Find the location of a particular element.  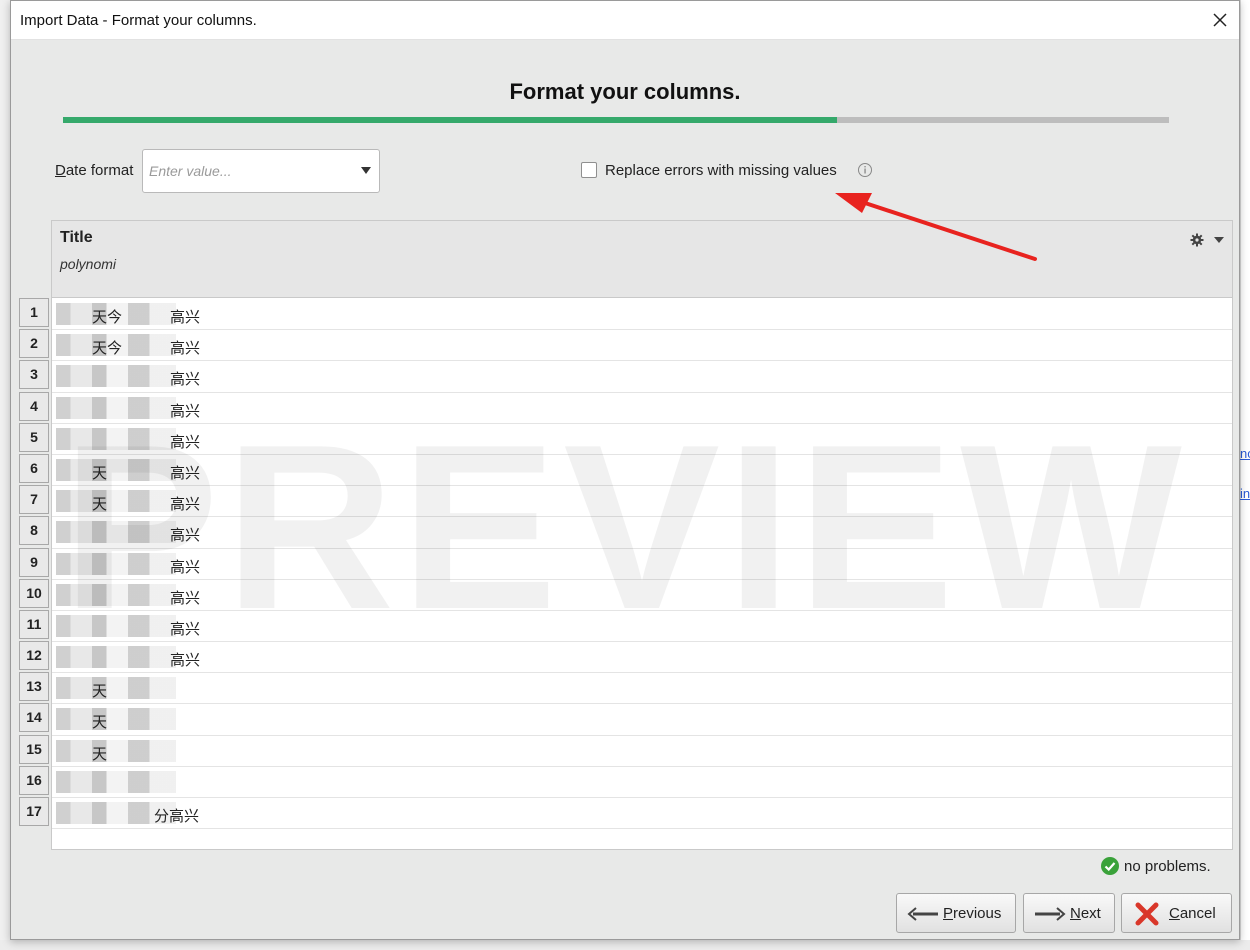

close-button is located at coordinates (1220, 20).